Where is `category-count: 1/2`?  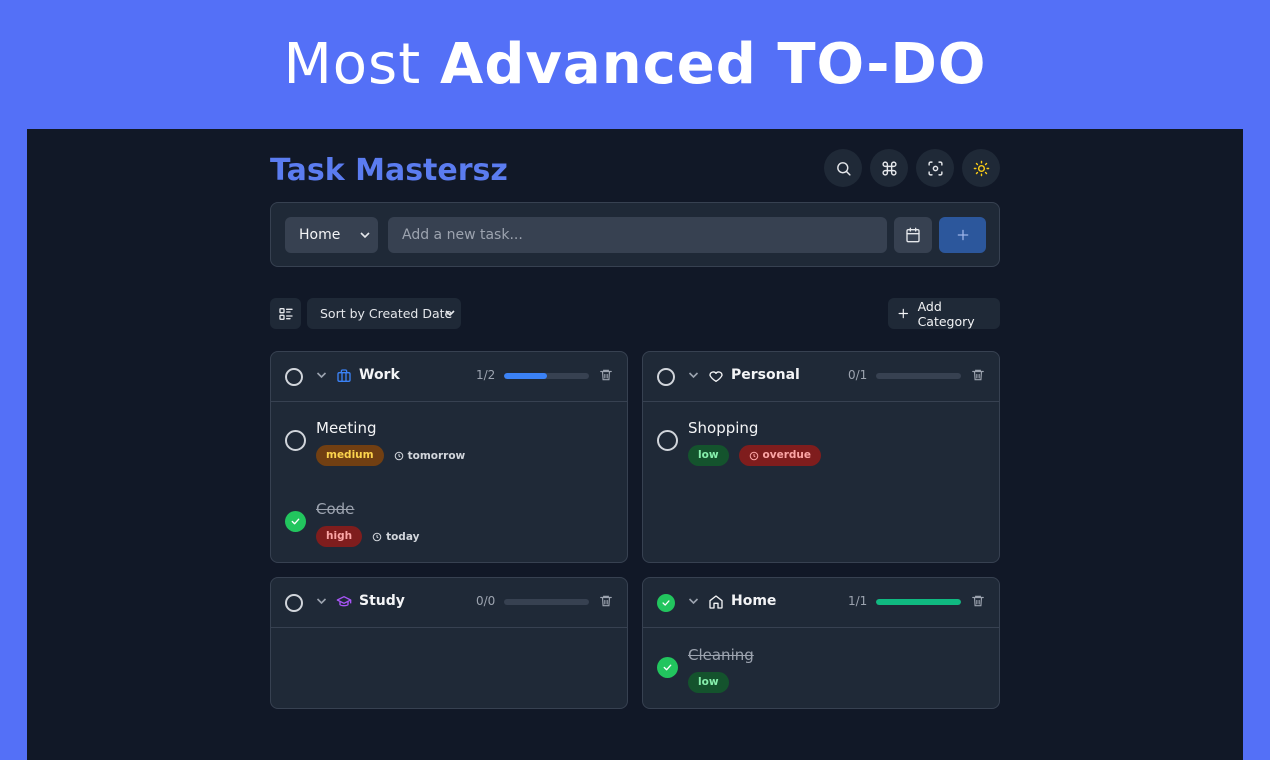 category-count: 1/2 is located at coordinates (486, 375).